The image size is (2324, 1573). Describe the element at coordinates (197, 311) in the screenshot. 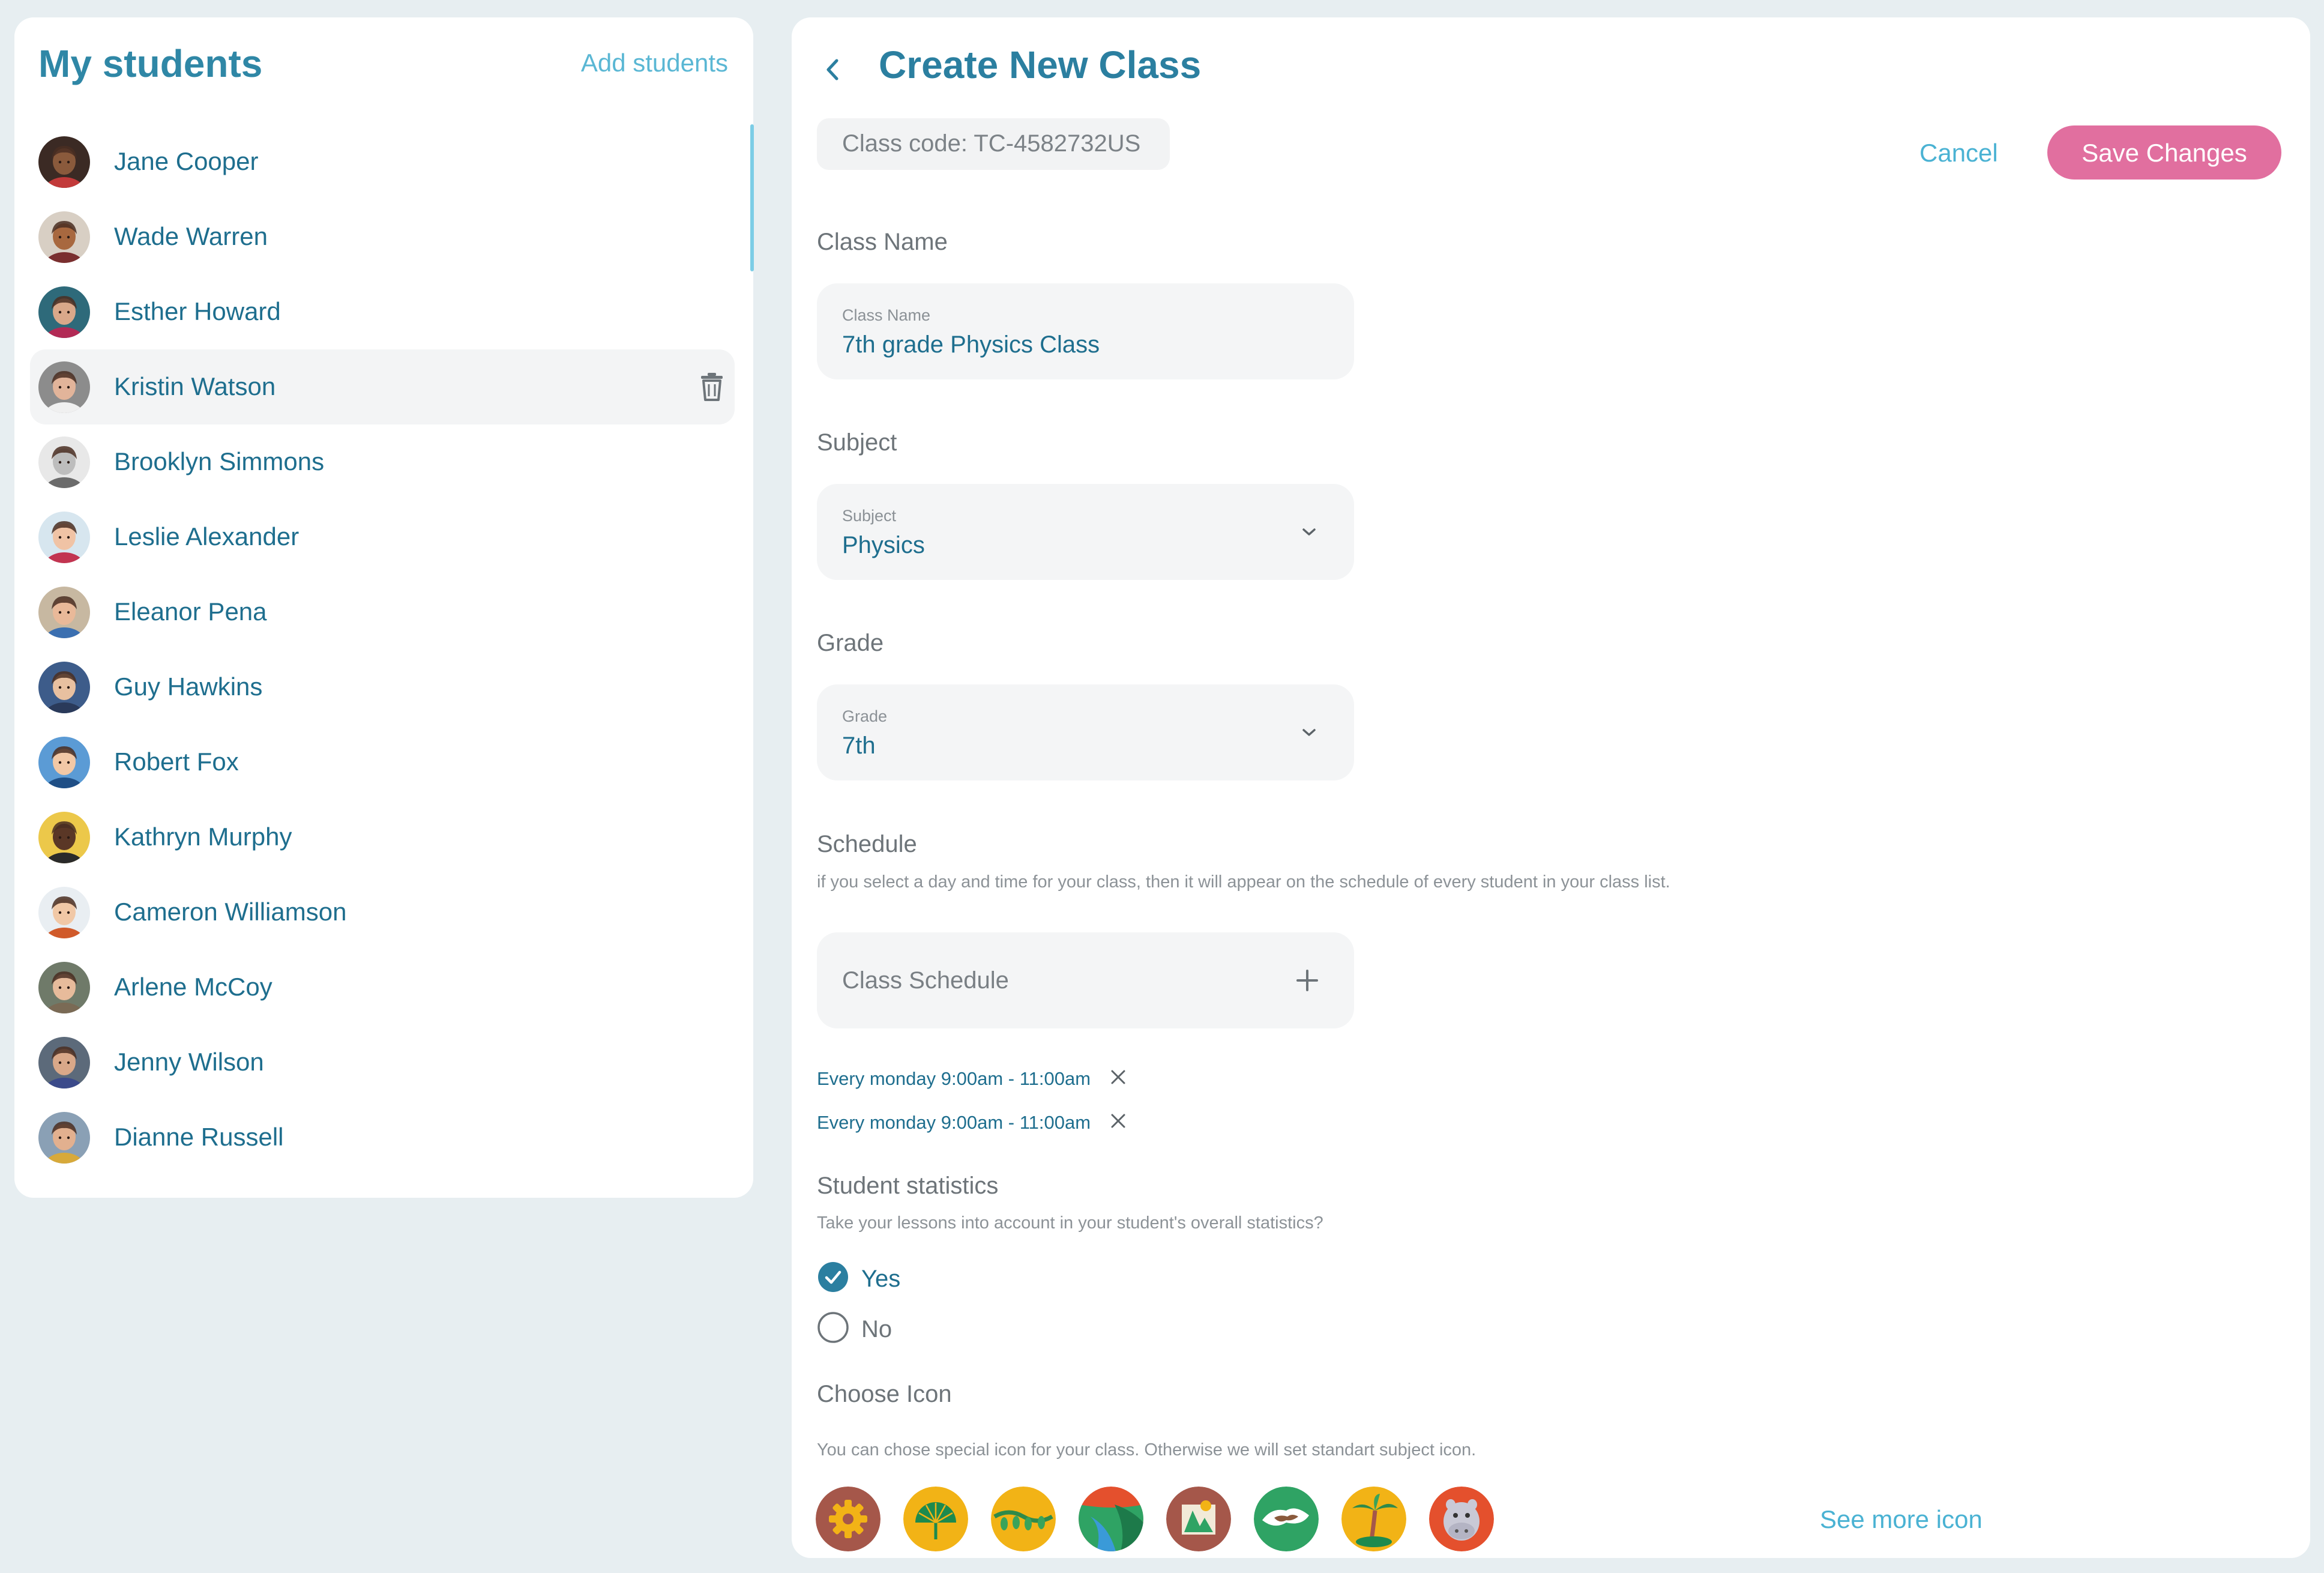

I see `student-name: Esther Howard` at that location.